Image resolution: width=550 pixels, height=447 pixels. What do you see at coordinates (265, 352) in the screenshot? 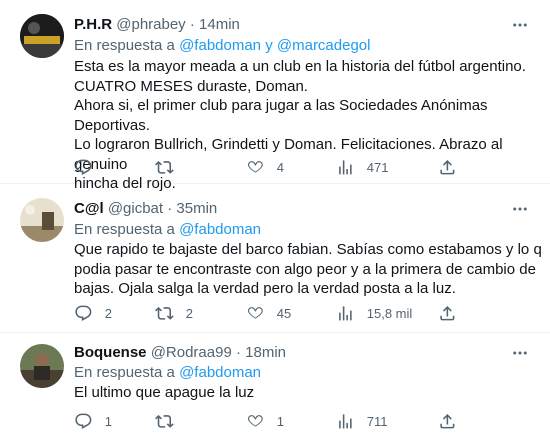
I see `timestamp: 18min` at bounding box center [265, 352].